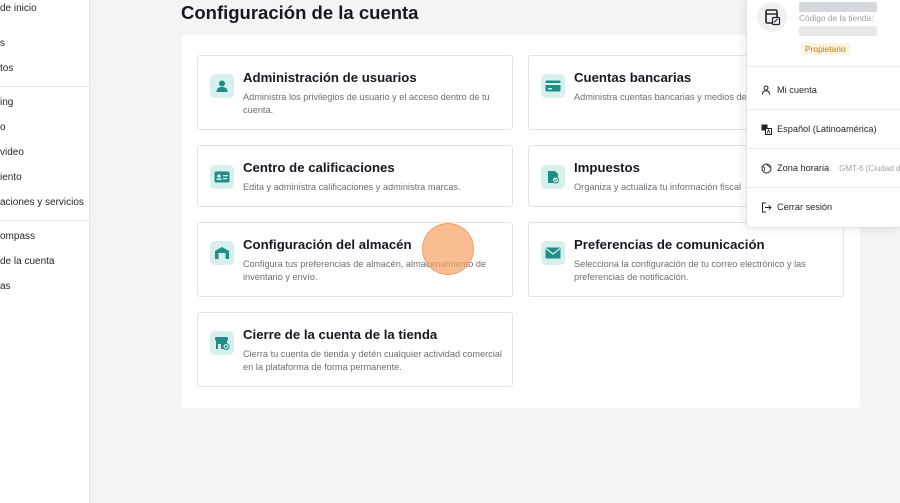 The width and height of the screenshot is (900, 503). Describe the element at coordinates (222, 253) in the screenshot. I see `warehouse-icon` at that location.